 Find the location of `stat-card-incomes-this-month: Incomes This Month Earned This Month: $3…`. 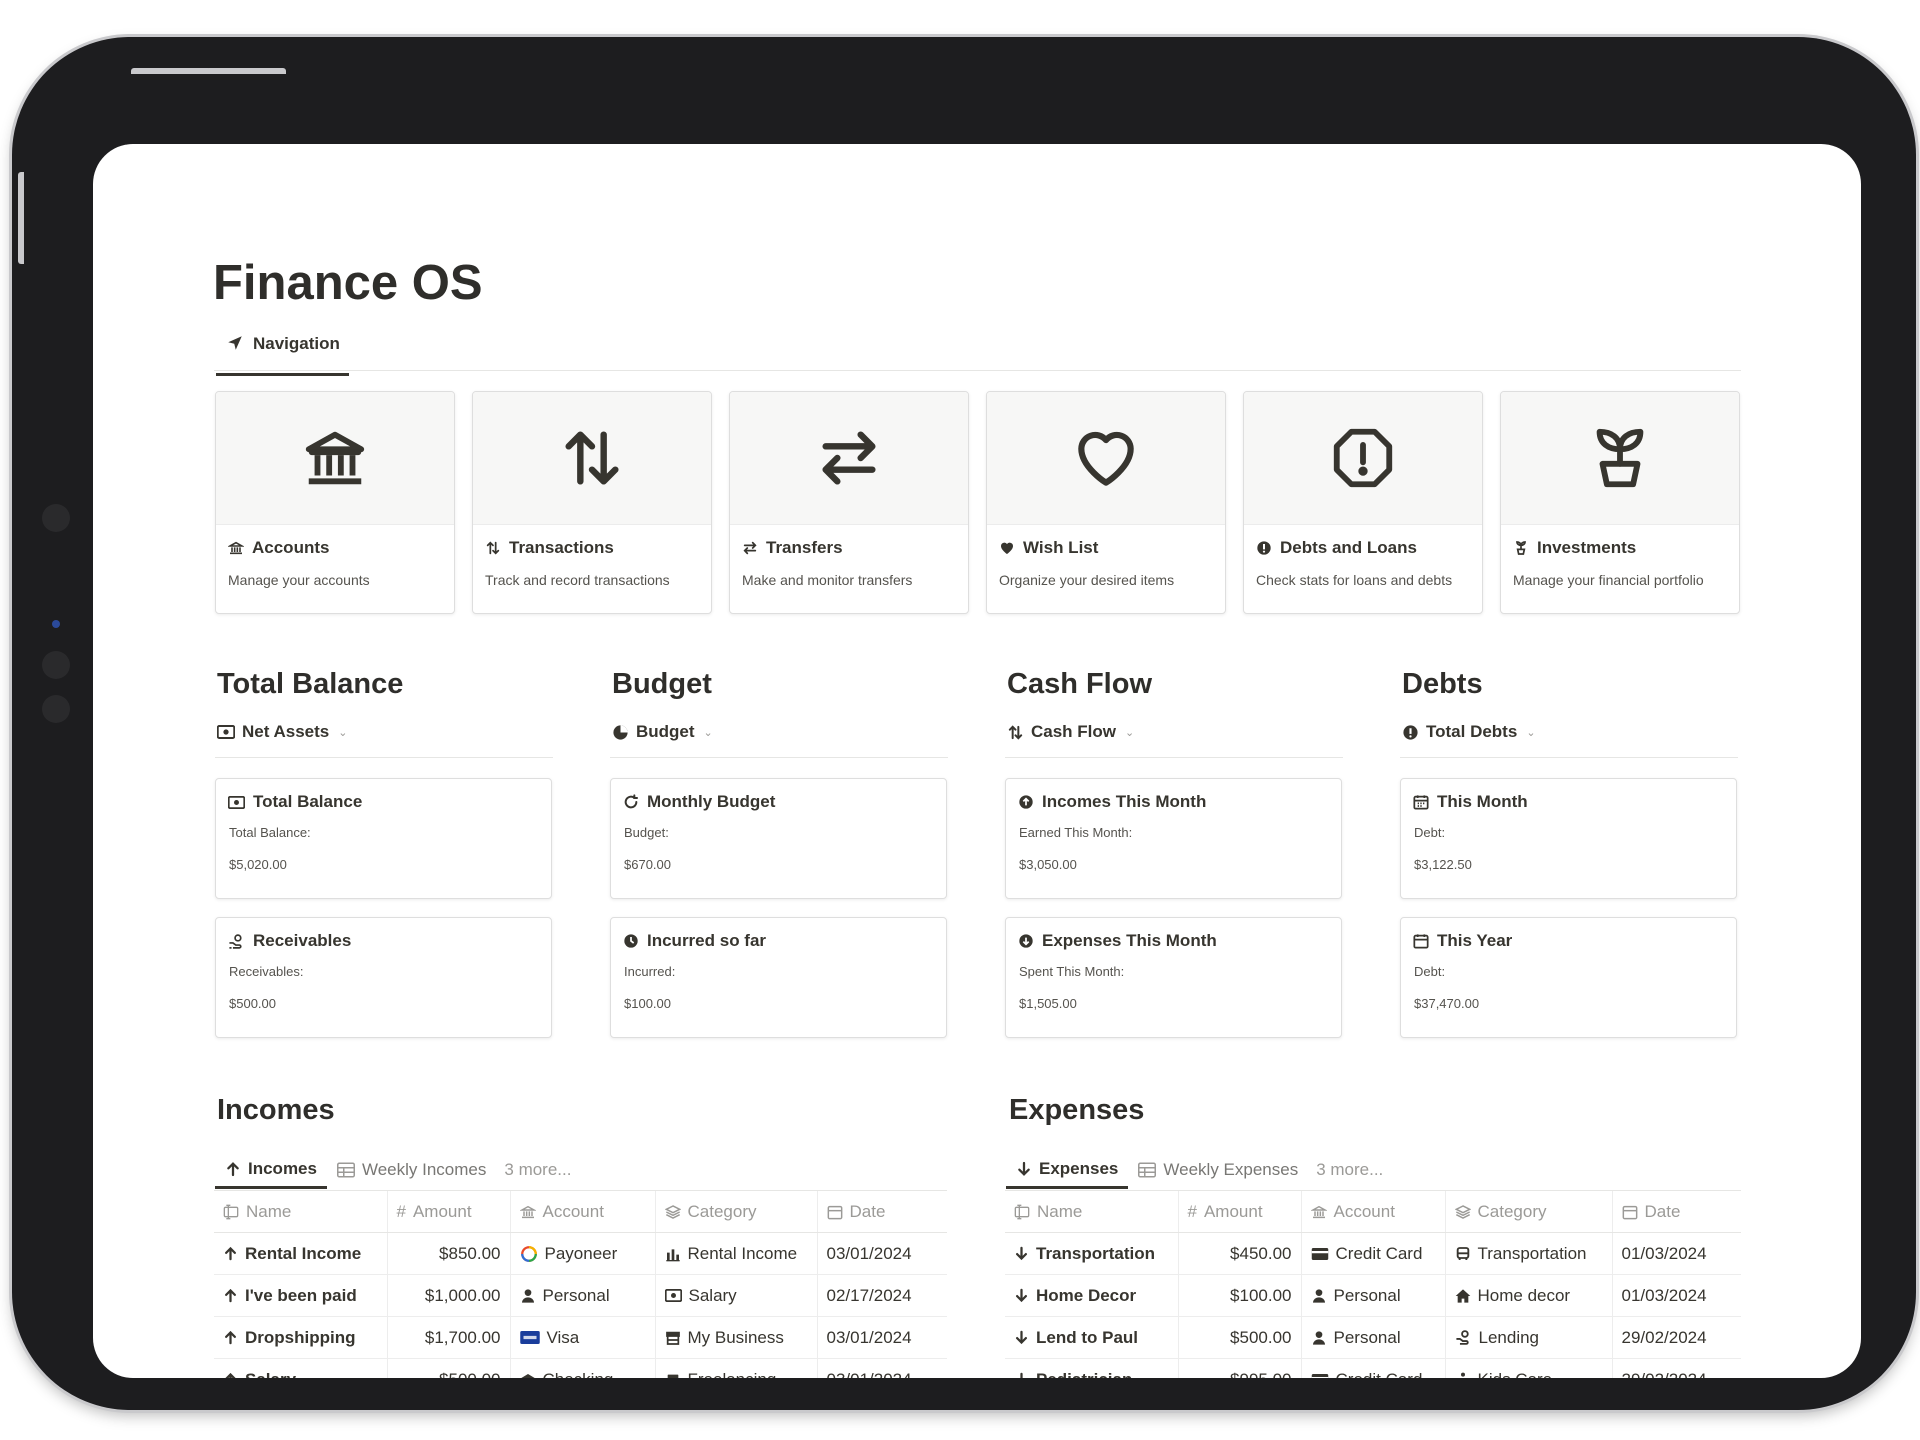

stat-card-incomes-this-month: Incomes This Month Earned This Month: $3… is located at coordinates (1173, 838).